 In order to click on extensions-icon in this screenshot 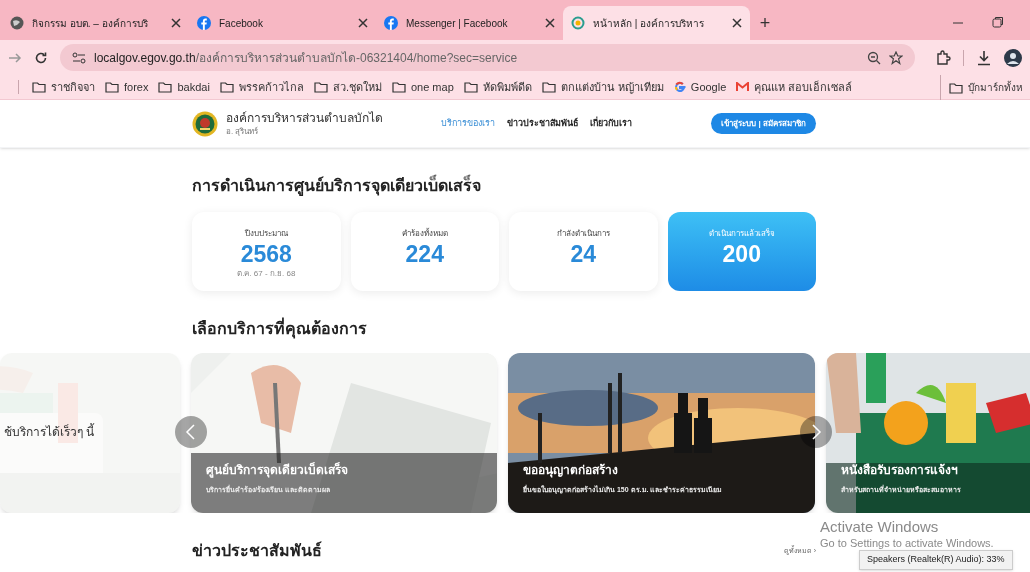, I will do `click(943, 57)`.